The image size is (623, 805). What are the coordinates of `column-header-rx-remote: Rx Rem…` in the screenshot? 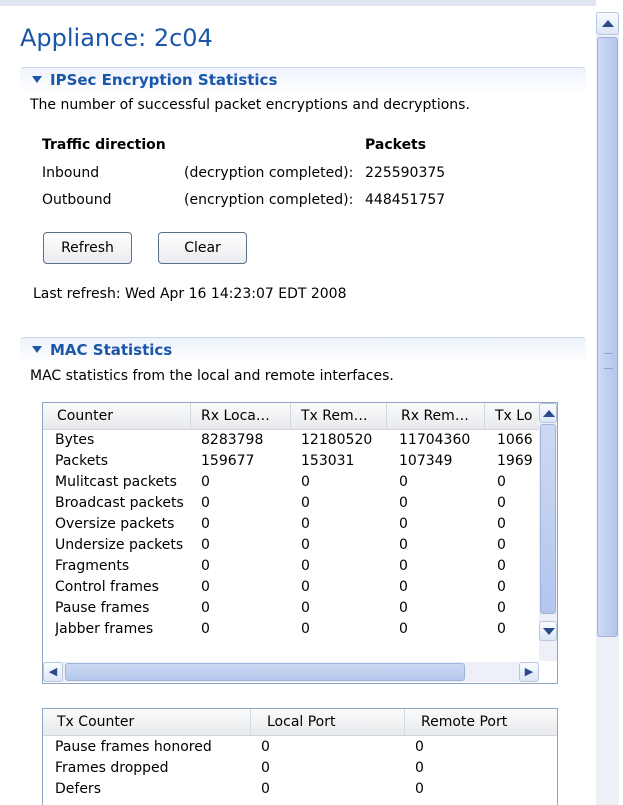 It's located at (436, 416).